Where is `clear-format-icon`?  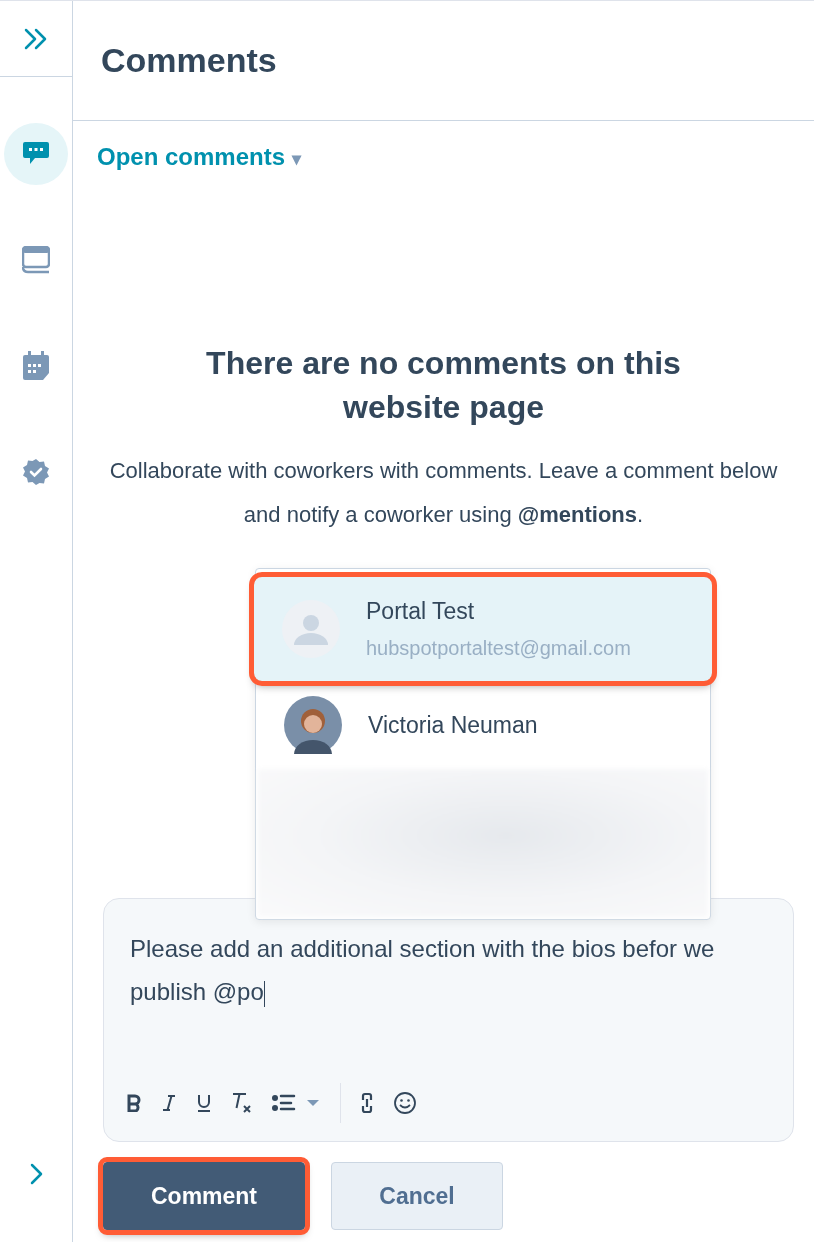
clear-format-icon is located at coordinates (242, 1103).